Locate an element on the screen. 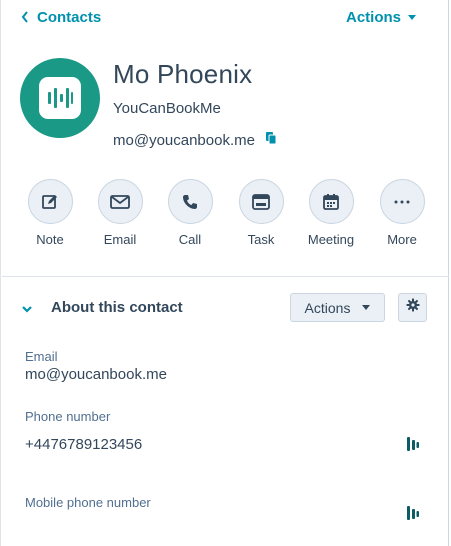 This screenshot has width=451, height=546. more-action-button: More is located at coordinates (402, 213).